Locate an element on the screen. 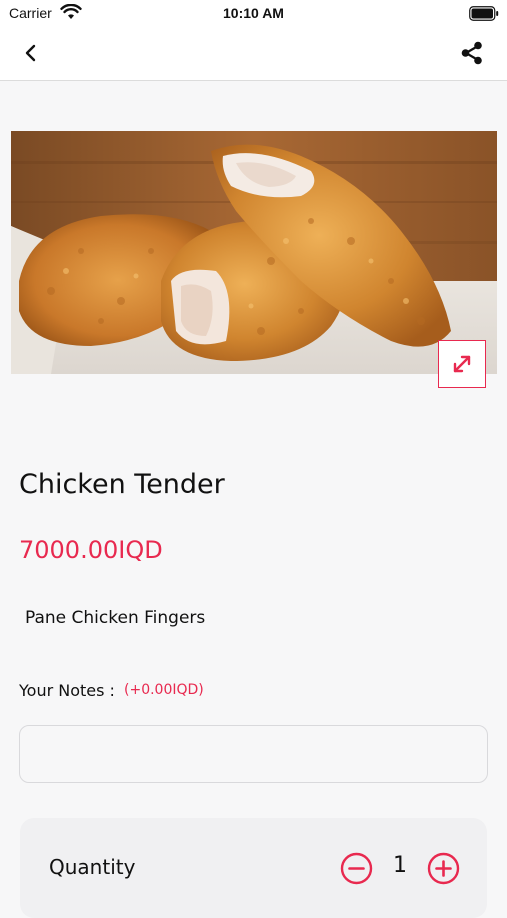  minus-circle-icon is located at coordinates (356, 868).